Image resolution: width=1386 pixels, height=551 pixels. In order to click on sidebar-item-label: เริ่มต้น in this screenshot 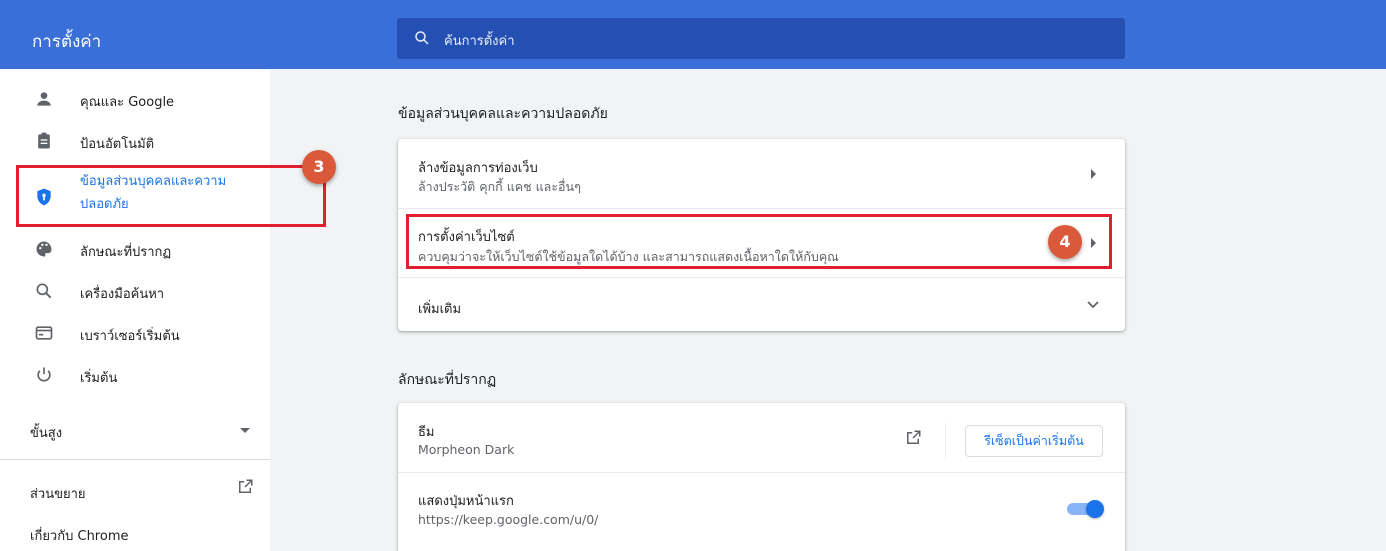, I will do `click(99, 378)`.